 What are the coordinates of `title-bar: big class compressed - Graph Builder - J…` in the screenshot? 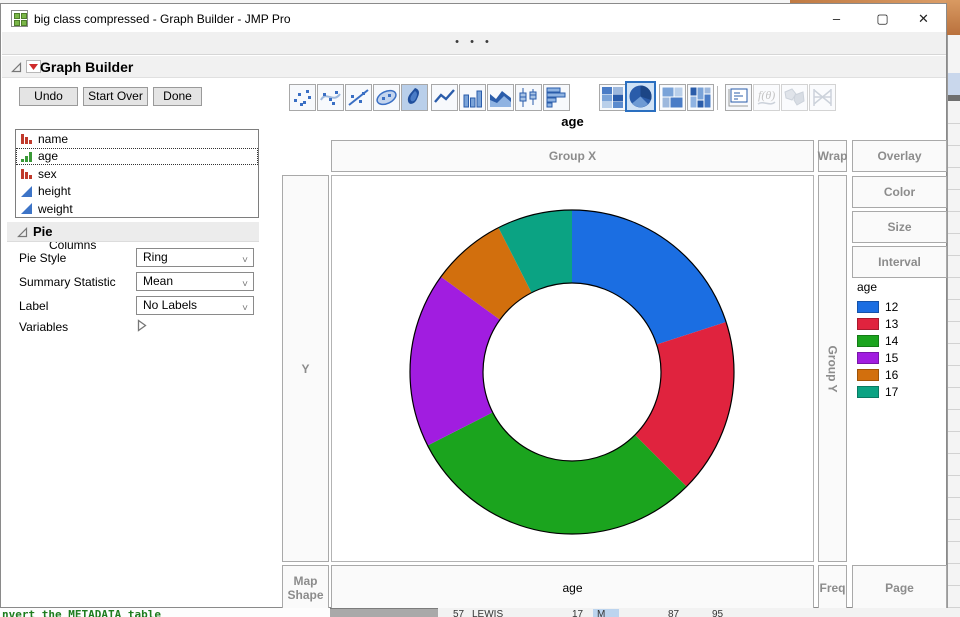 It's located at (474, 18).